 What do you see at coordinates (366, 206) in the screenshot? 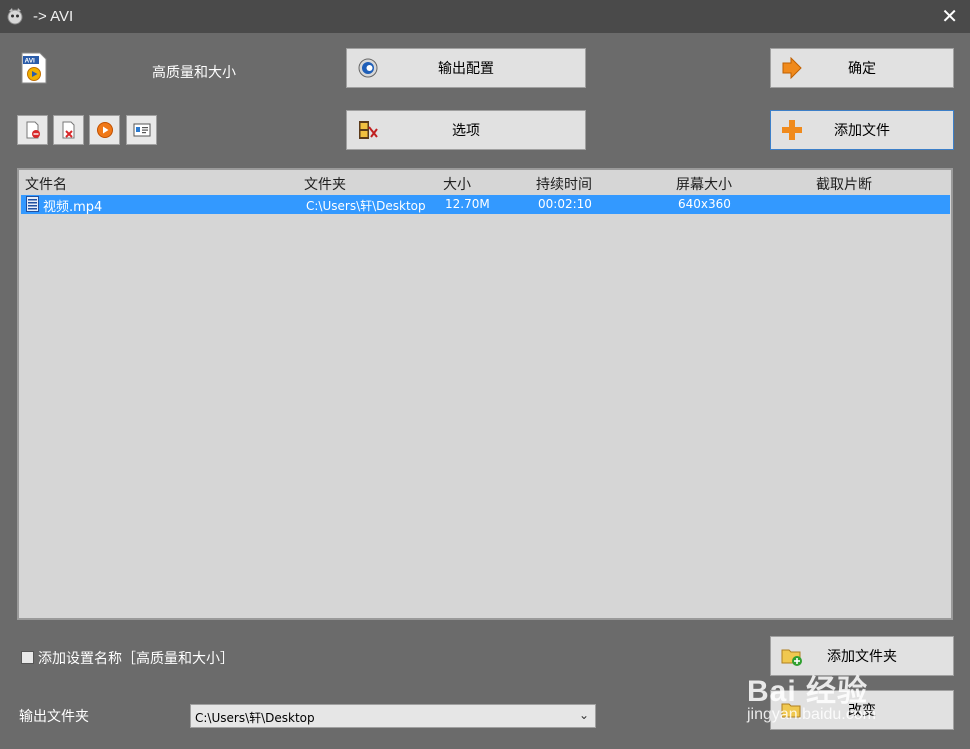
I see `cell-folder: C:\Users\轩\Desktop` at bounding box center [366, 206].